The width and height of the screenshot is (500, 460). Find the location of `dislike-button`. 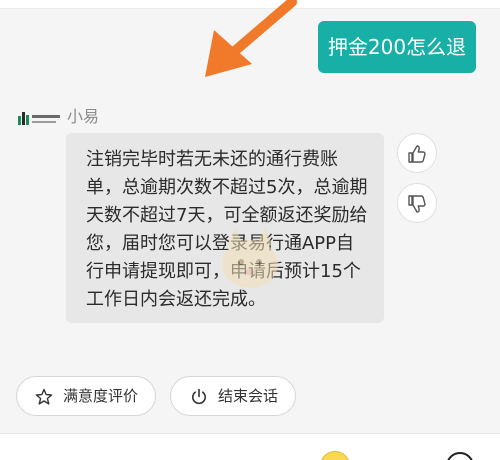

dislike-button is located at coordinates (417, 203).